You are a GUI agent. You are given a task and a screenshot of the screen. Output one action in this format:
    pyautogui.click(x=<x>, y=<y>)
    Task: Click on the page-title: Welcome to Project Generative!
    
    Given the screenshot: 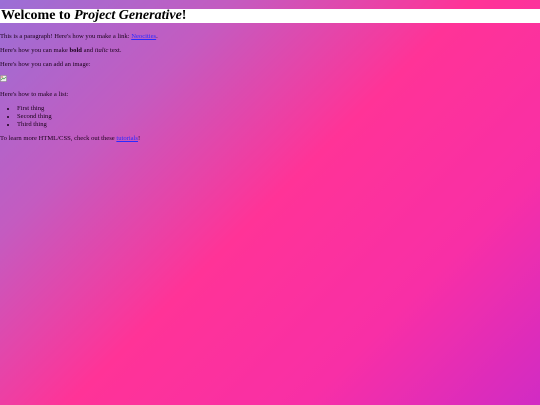 What is the action you would take?
    pyautogui.click(x=93, y=16)
    